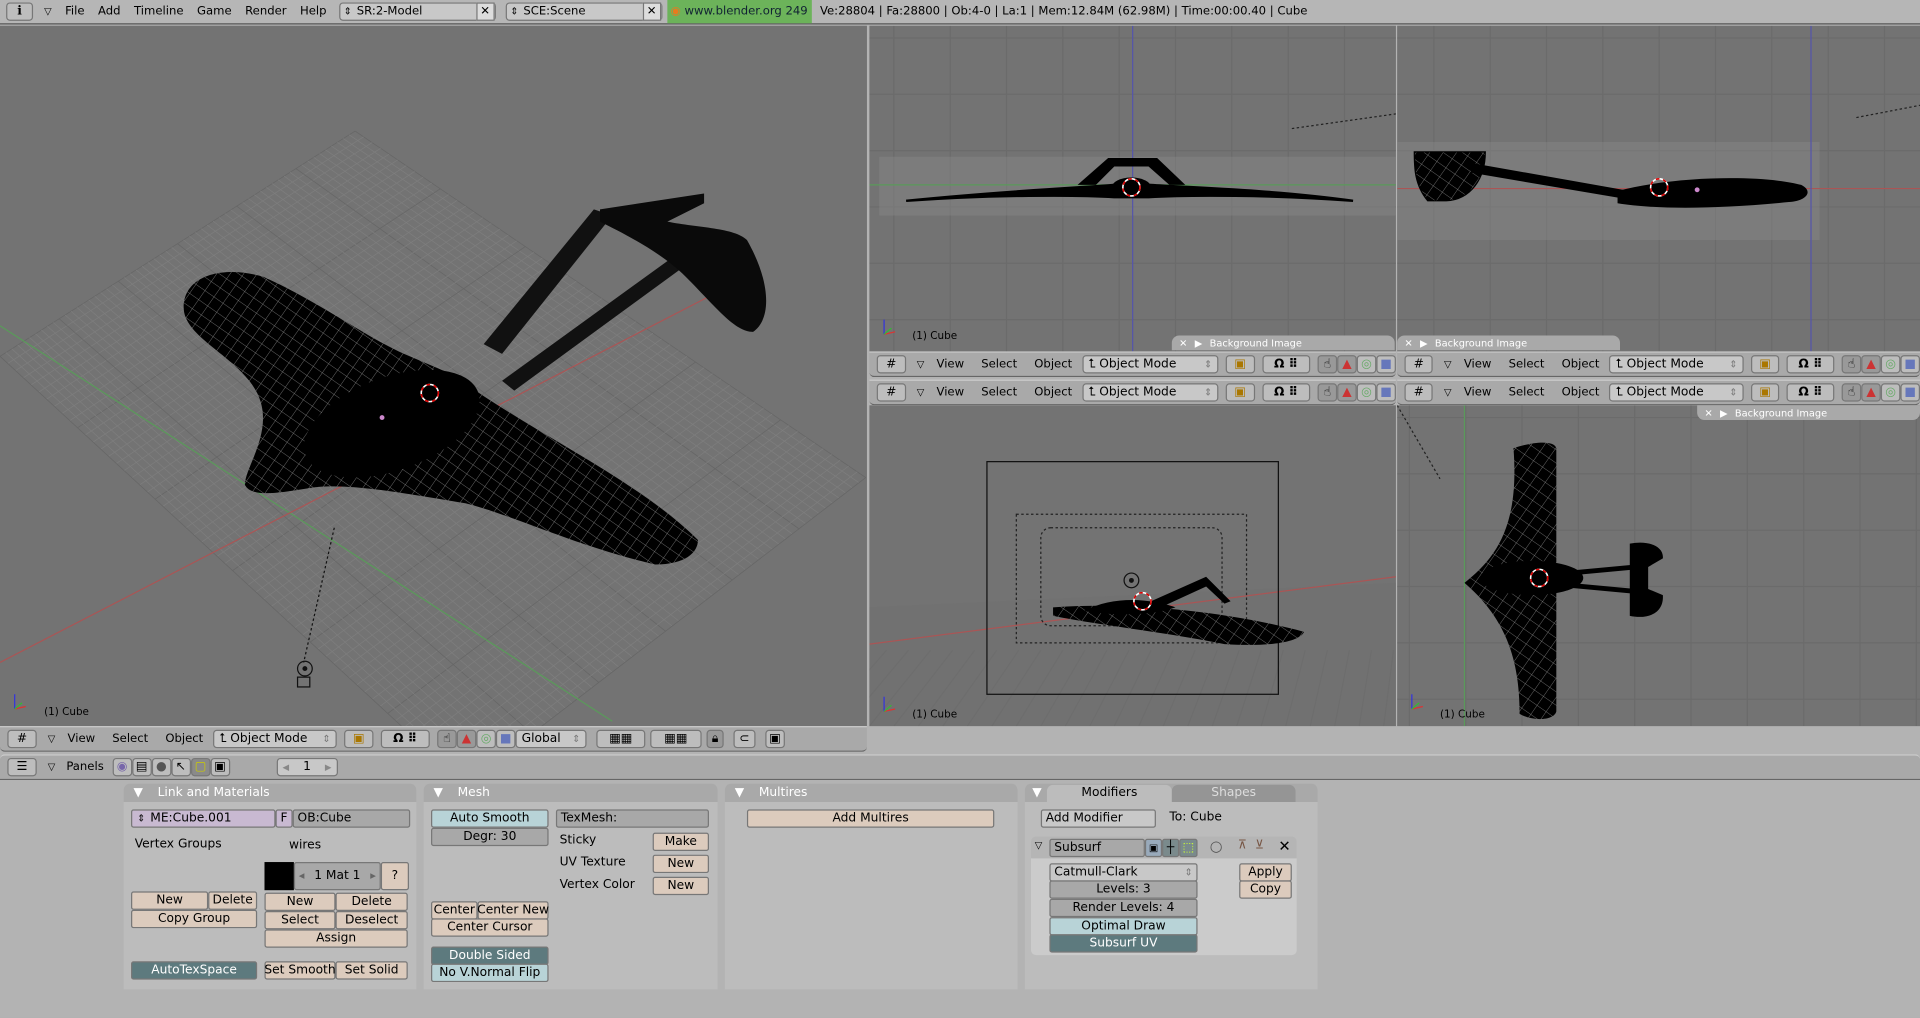 The height and width of the screenshot is (1018, 1920). Describe the element at coordinates (490, 973) in the screenshot. I see `no-vnormal-flip-toggle: No V.Normal Flip` at that location.